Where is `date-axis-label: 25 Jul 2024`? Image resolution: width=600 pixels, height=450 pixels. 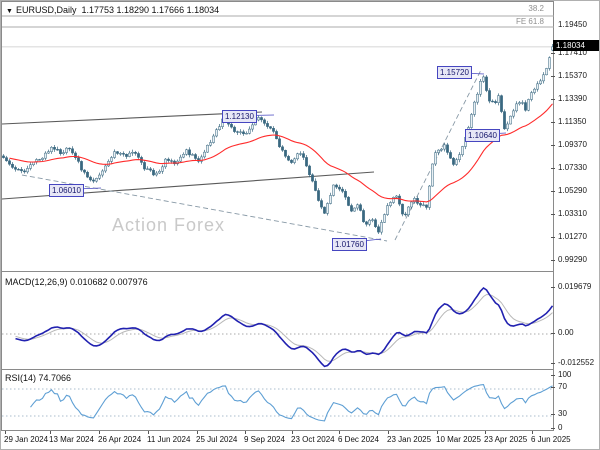
date-axis-label: 25 Jul 2024 is located at coordinates (217, 439).